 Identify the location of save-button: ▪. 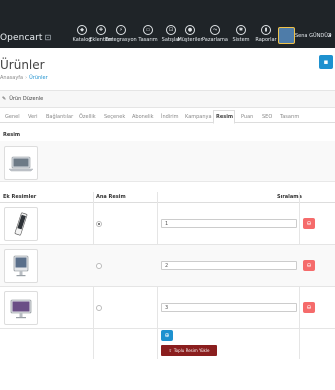
(326, 62).